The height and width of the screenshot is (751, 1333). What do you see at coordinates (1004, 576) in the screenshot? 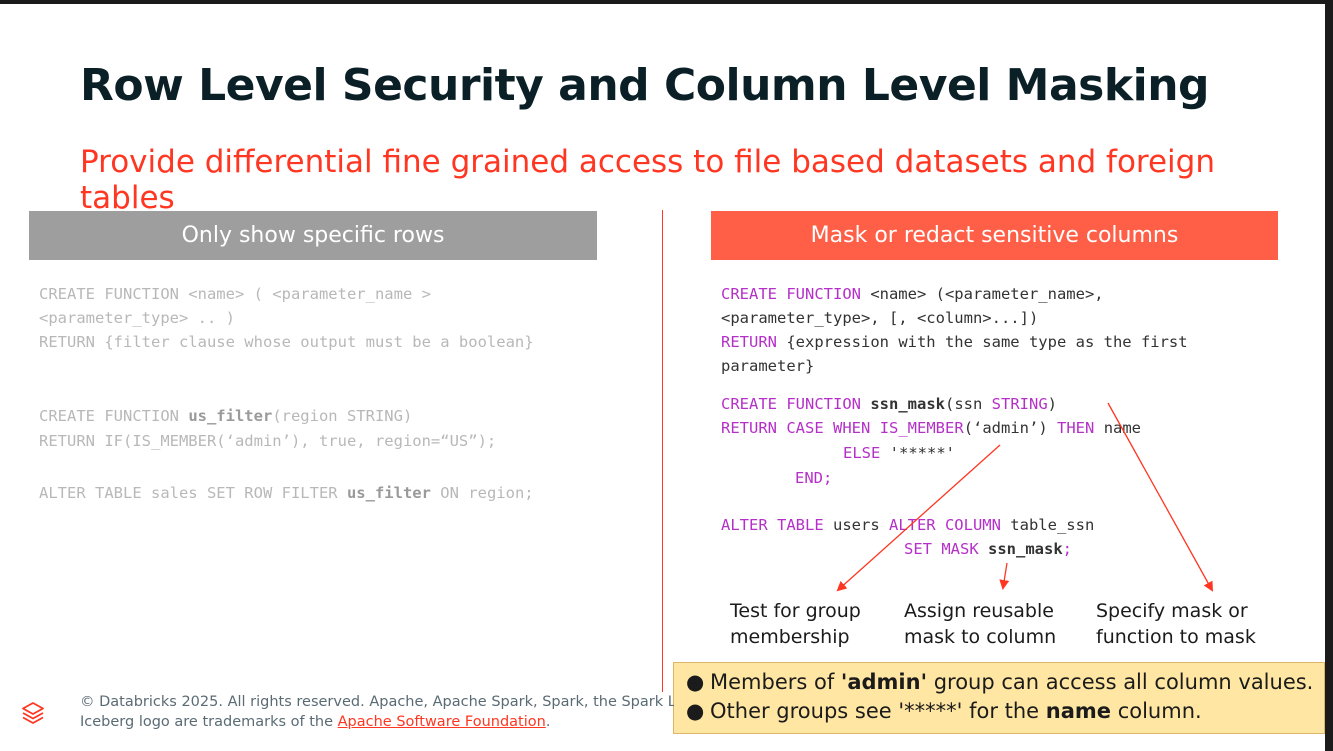
I see `arrow-assign-mask` at bounding box center [1004, 576].